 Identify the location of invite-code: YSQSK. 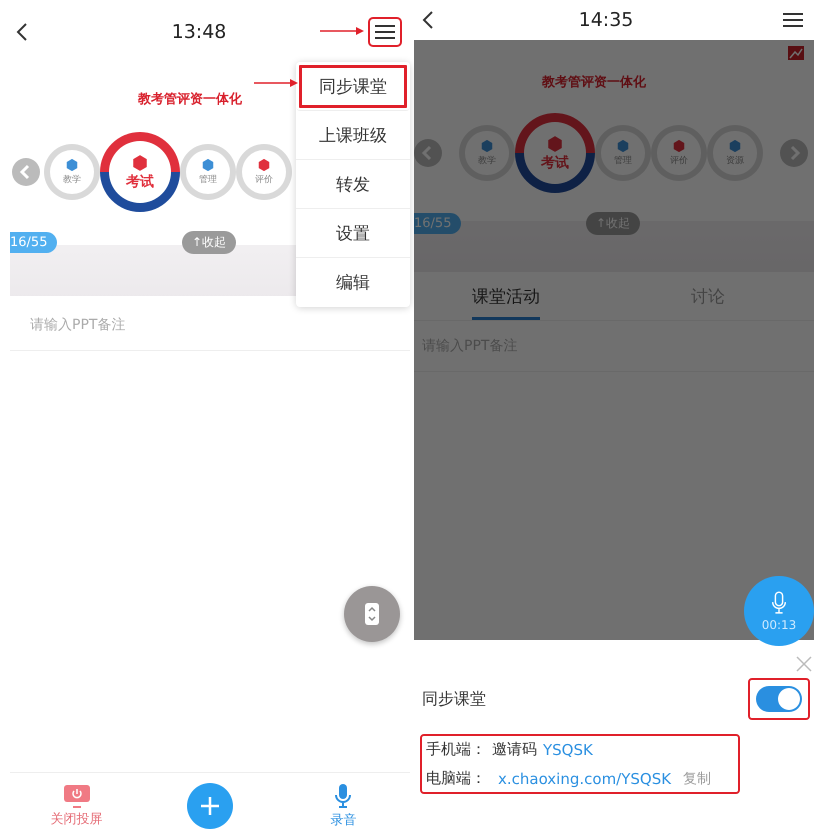
(568, 749).